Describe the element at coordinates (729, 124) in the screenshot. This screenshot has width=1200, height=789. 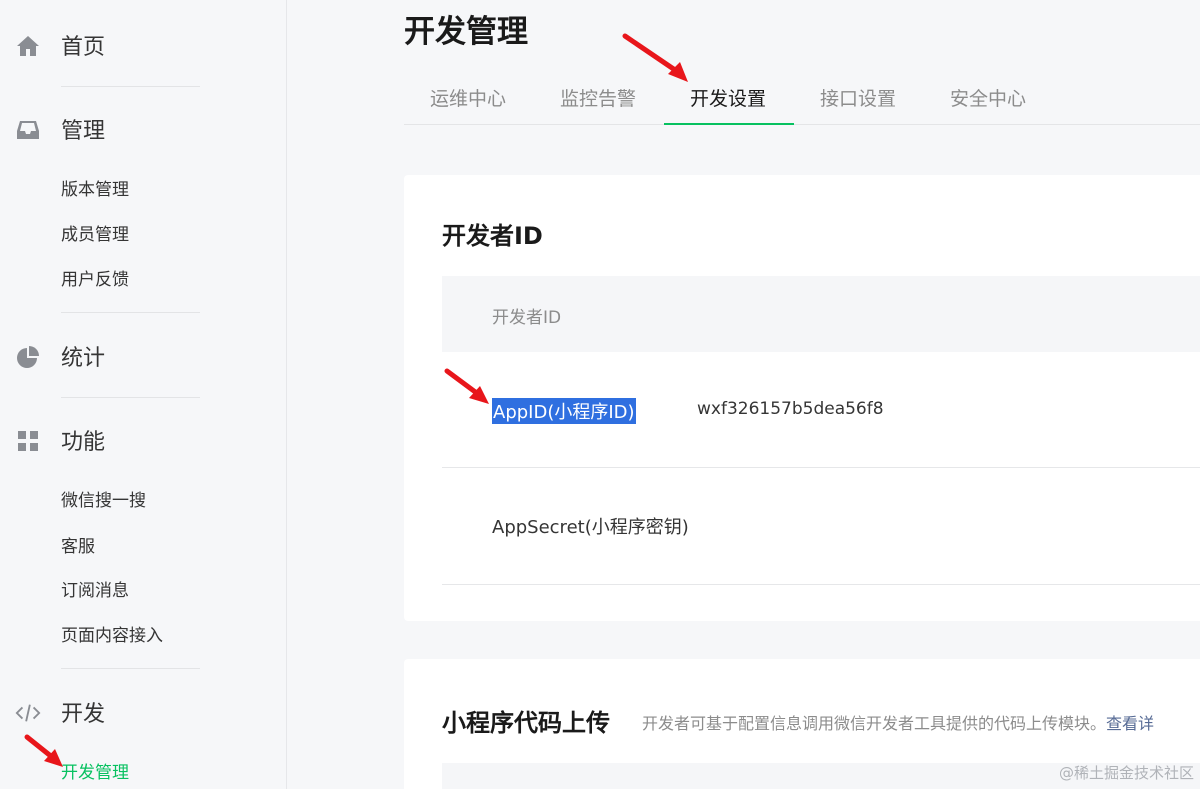
I see `active-tab-indicator` at that location.